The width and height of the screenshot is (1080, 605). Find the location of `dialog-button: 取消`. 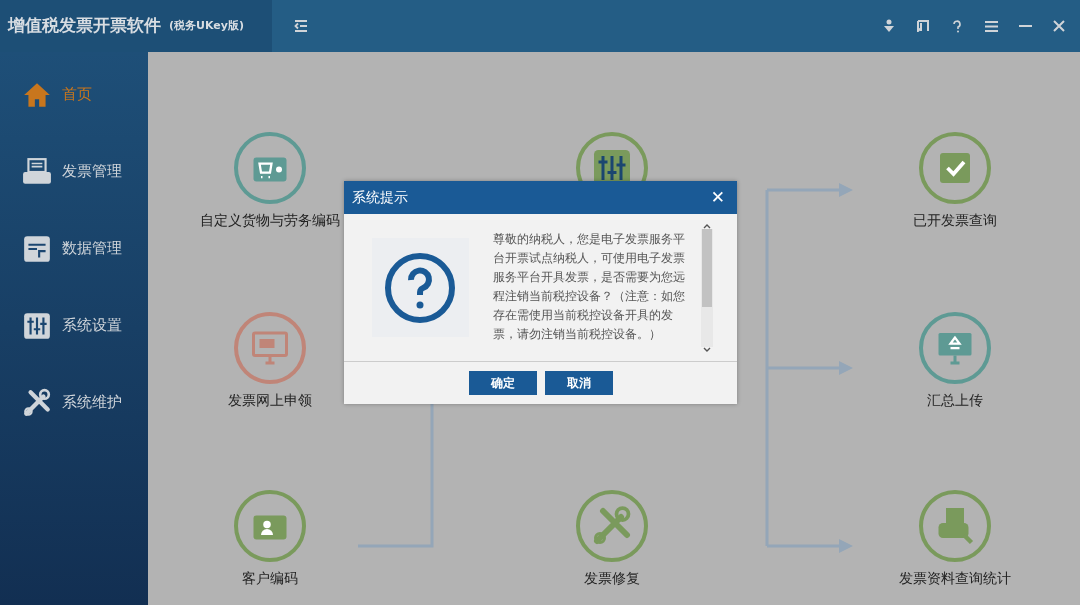

dialog-button: 取消 is located at coordinates (578, 383).